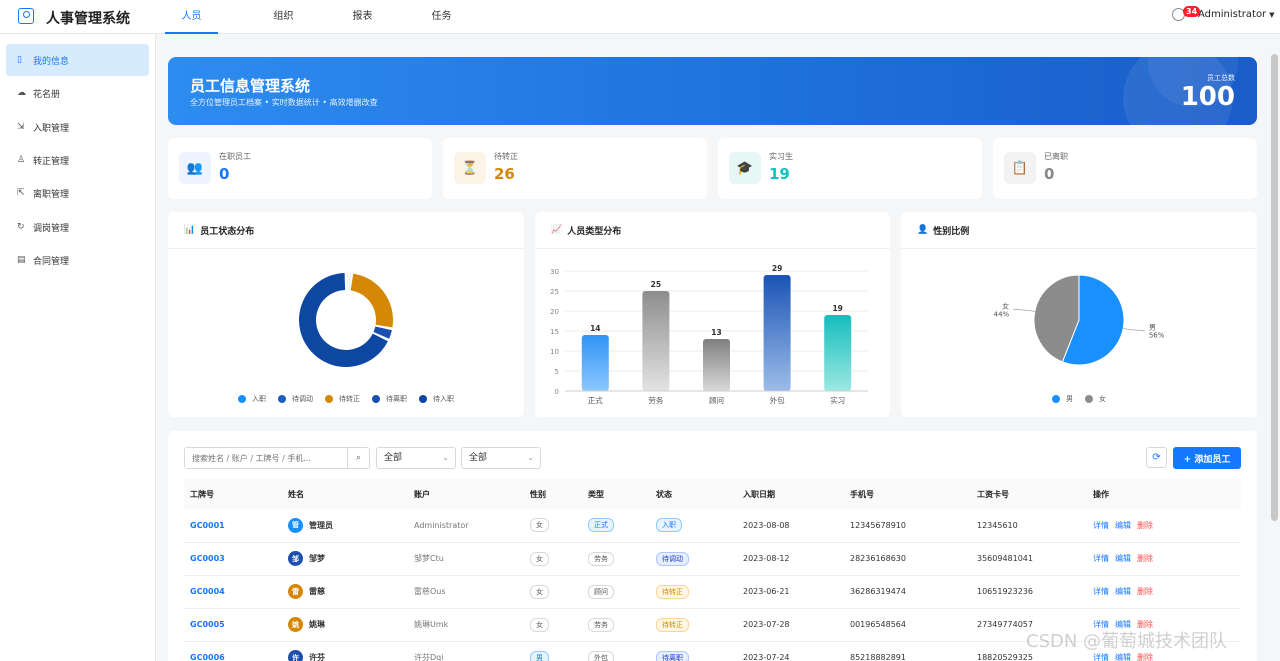 This screenshot has width=1280, height=661. What do you see at coordinates (207, 624) in the screenshot?
I see `employee-id-link: GC0005` at bounding box center [207, 624].